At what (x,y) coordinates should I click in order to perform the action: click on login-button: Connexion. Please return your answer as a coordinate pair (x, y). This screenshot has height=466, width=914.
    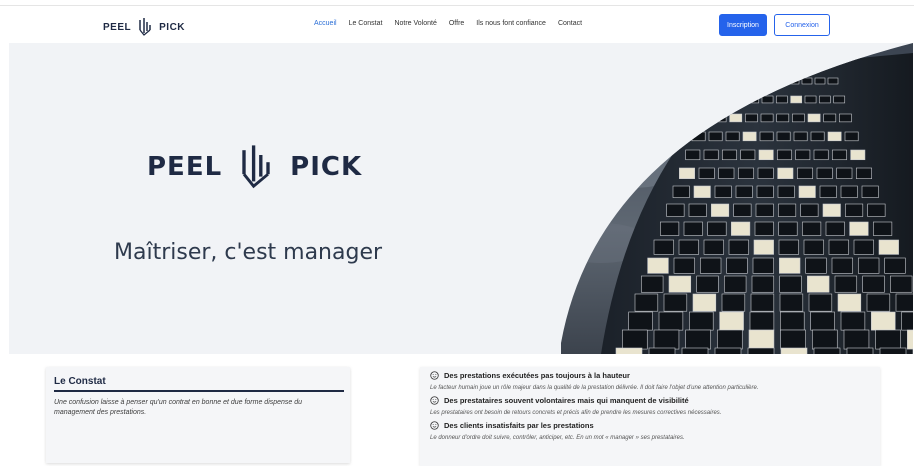
    Looking at the image, I should click on (802, 25).